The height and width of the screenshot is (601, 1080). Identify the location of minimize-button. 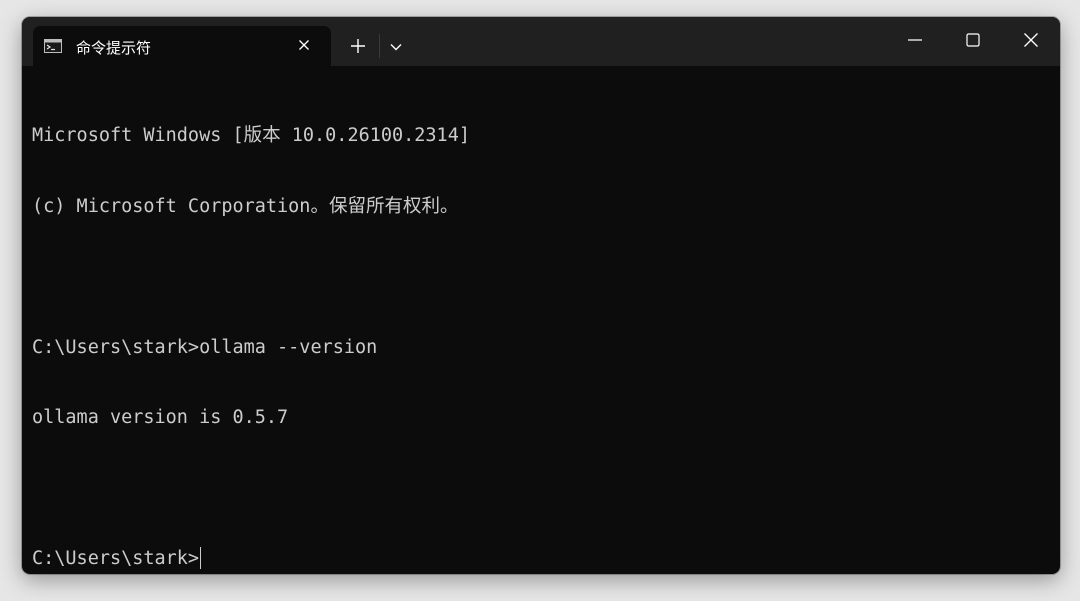
(915, 40).